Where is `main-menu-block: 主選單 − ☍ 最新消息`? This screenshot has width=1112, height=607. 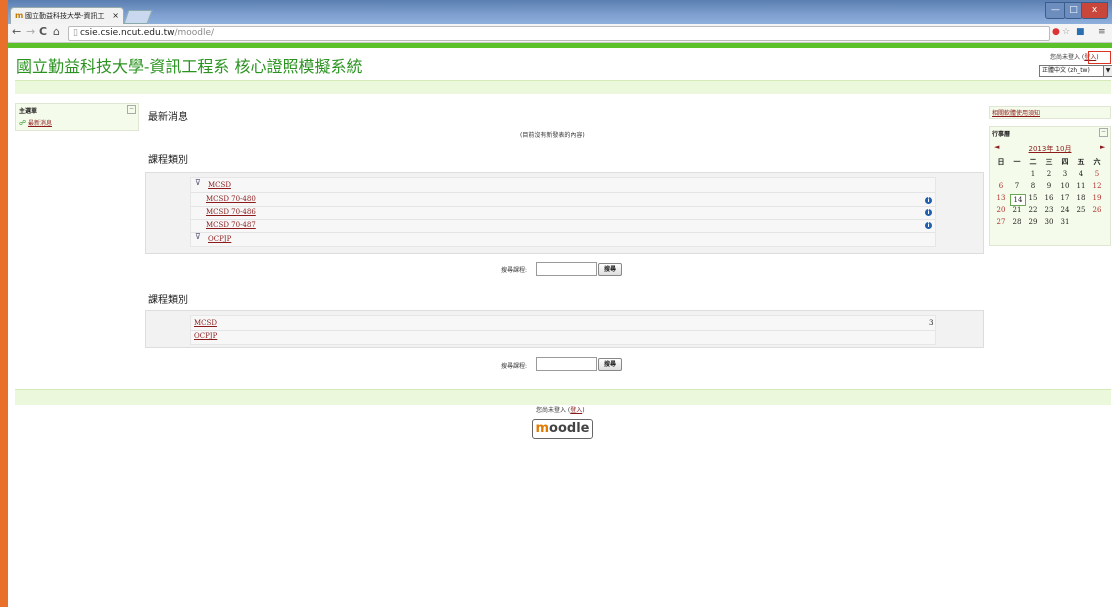
main-menu-block: 主選單 − ☍ 最新消息 is located at coordinates (77, 117).